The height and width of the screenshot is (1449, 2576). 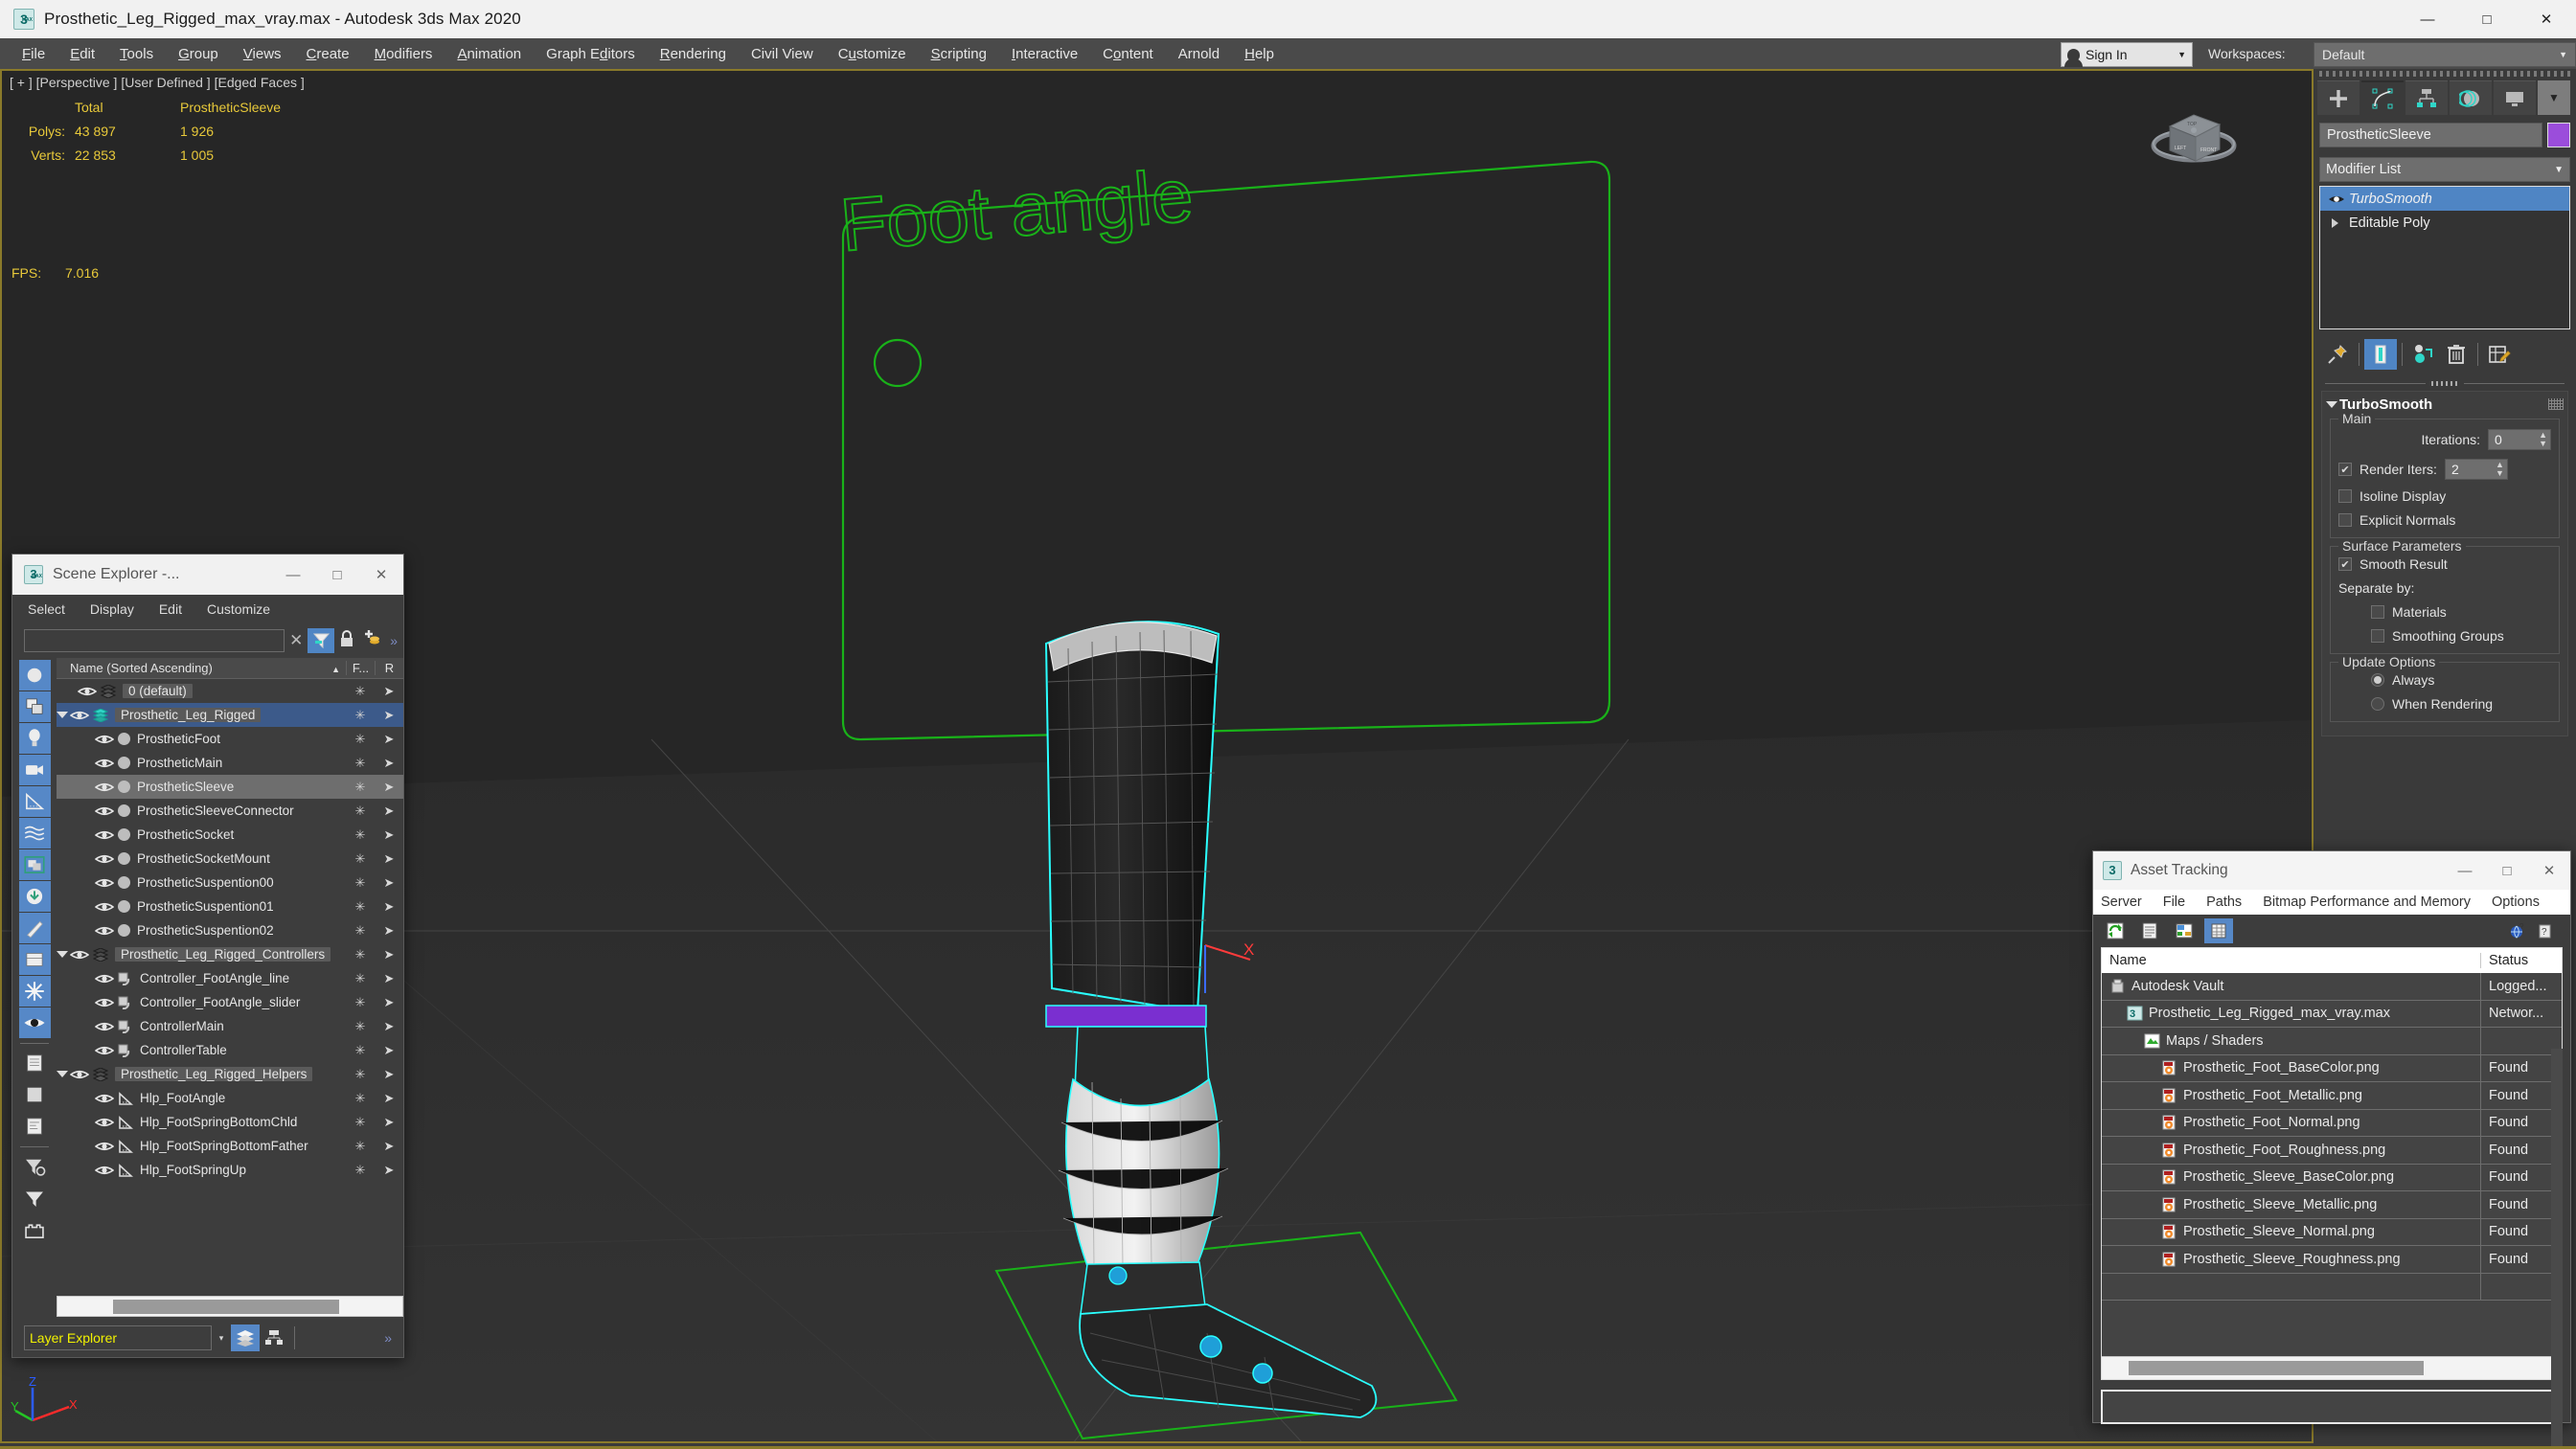 What do you see at coordinates (239, 609) in the screenshot?
I see `scene-explorer-menu-customize: Customize` at bounding box center [239, 609].